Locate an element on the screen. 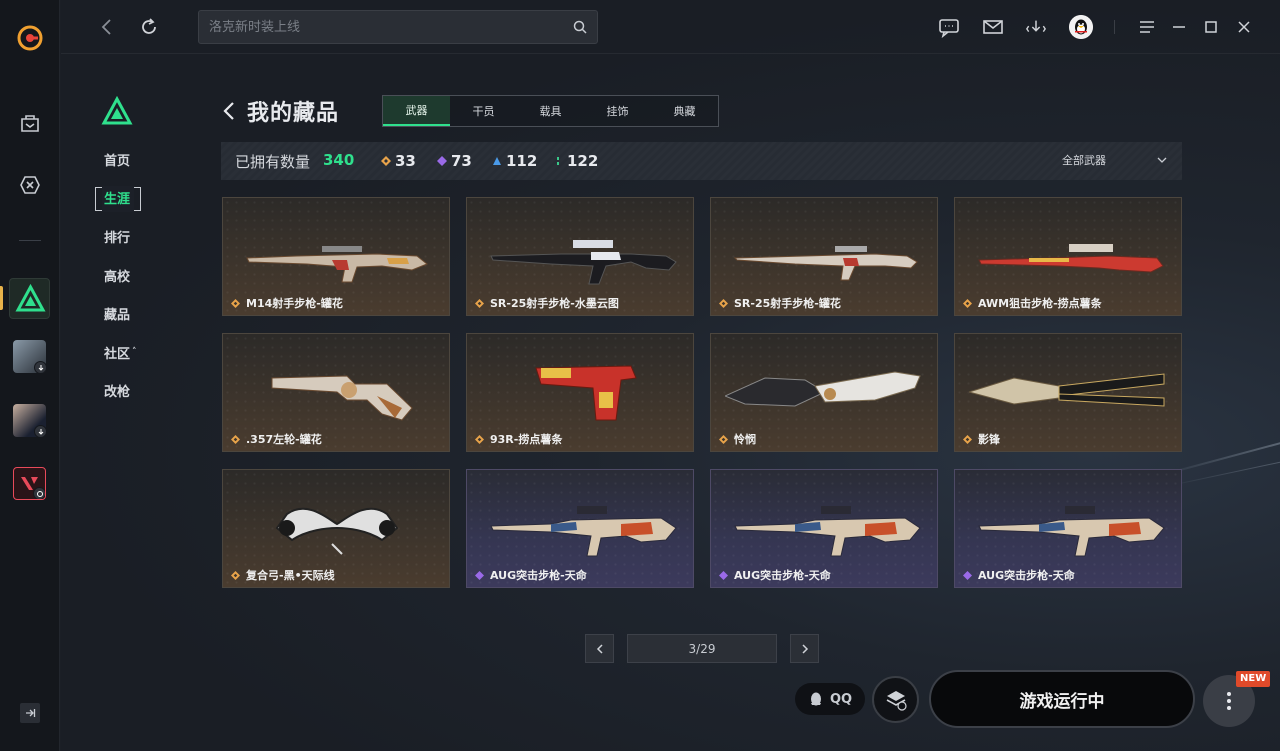  chat-icon is located at coordinates (949, 27).